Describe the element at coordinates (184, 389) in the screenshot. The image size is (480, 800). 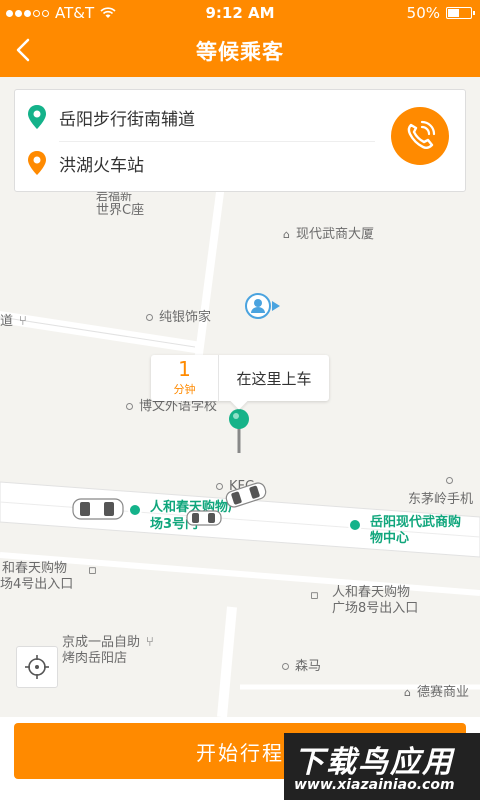
I see `eta-unit: 分钟` at that location.